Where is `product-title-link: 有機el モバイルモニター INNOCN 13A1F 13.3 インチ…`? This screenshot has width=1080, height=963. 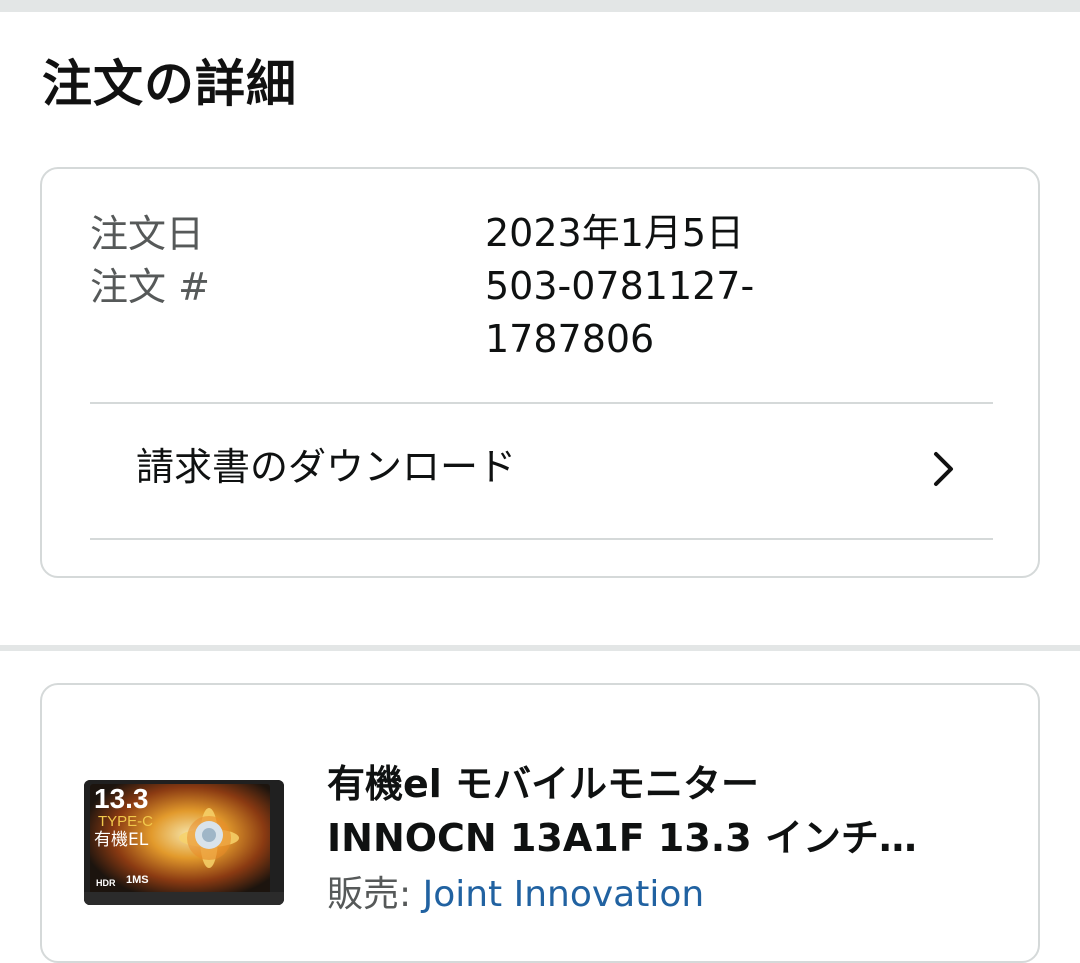
product-title-link: 有機el モバイルモニター INNOCN 13A1F 13.3 インチ… is located at coordinates (667, 811).